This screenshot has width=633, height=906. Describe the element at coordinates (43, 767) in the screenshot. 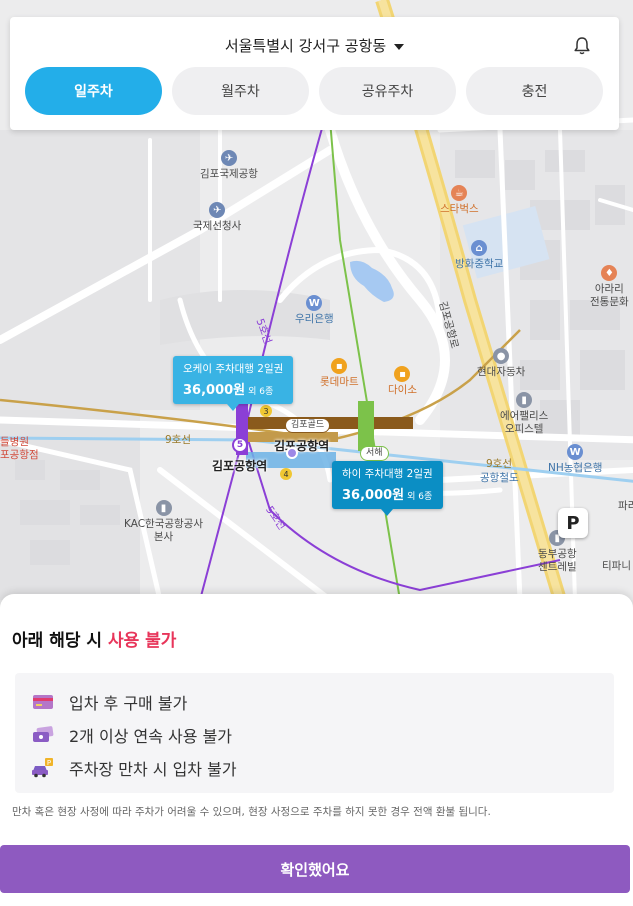

I see `car-parking-icon: P` at that location.